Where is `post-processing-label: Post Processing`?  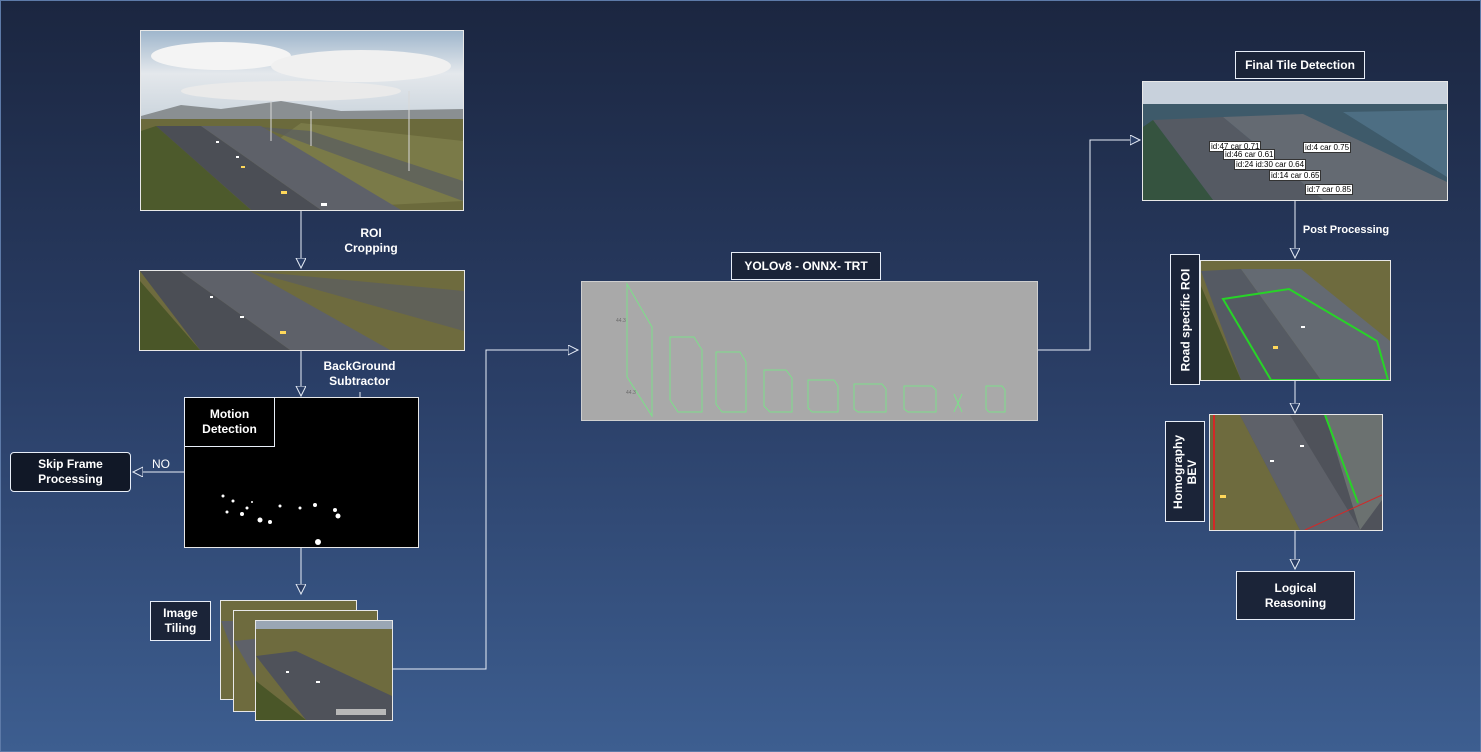
post-processing-label: Post Processing is located at coordinates (1346, 230).